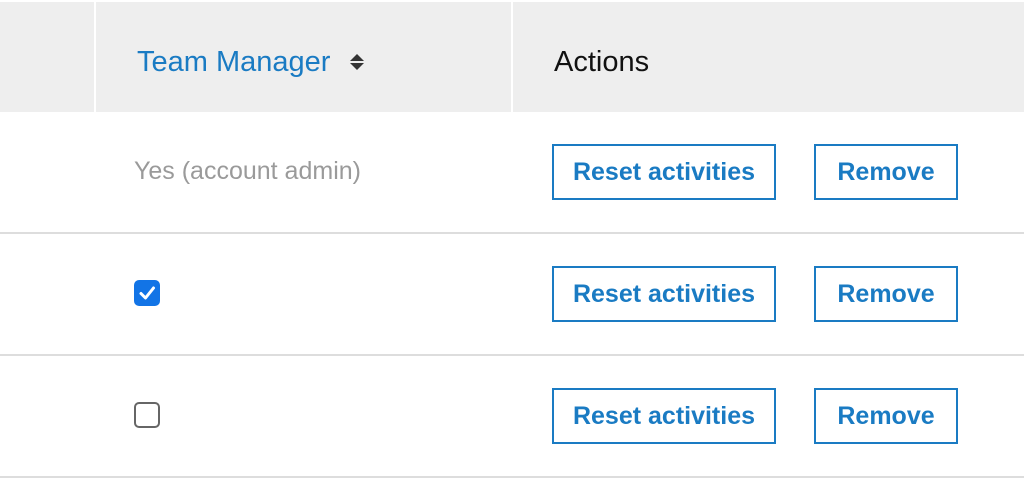  I want to click on sort-down-arrow, so click(357, 66).